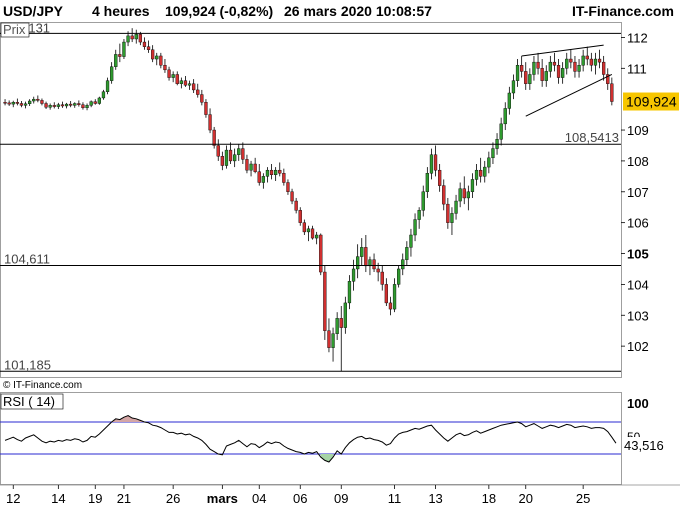 This screenshot has height=510, width=680. Describe the element at coordinates (638, 192) in the screenshot. I see `price-tick-label: 107` at that location.